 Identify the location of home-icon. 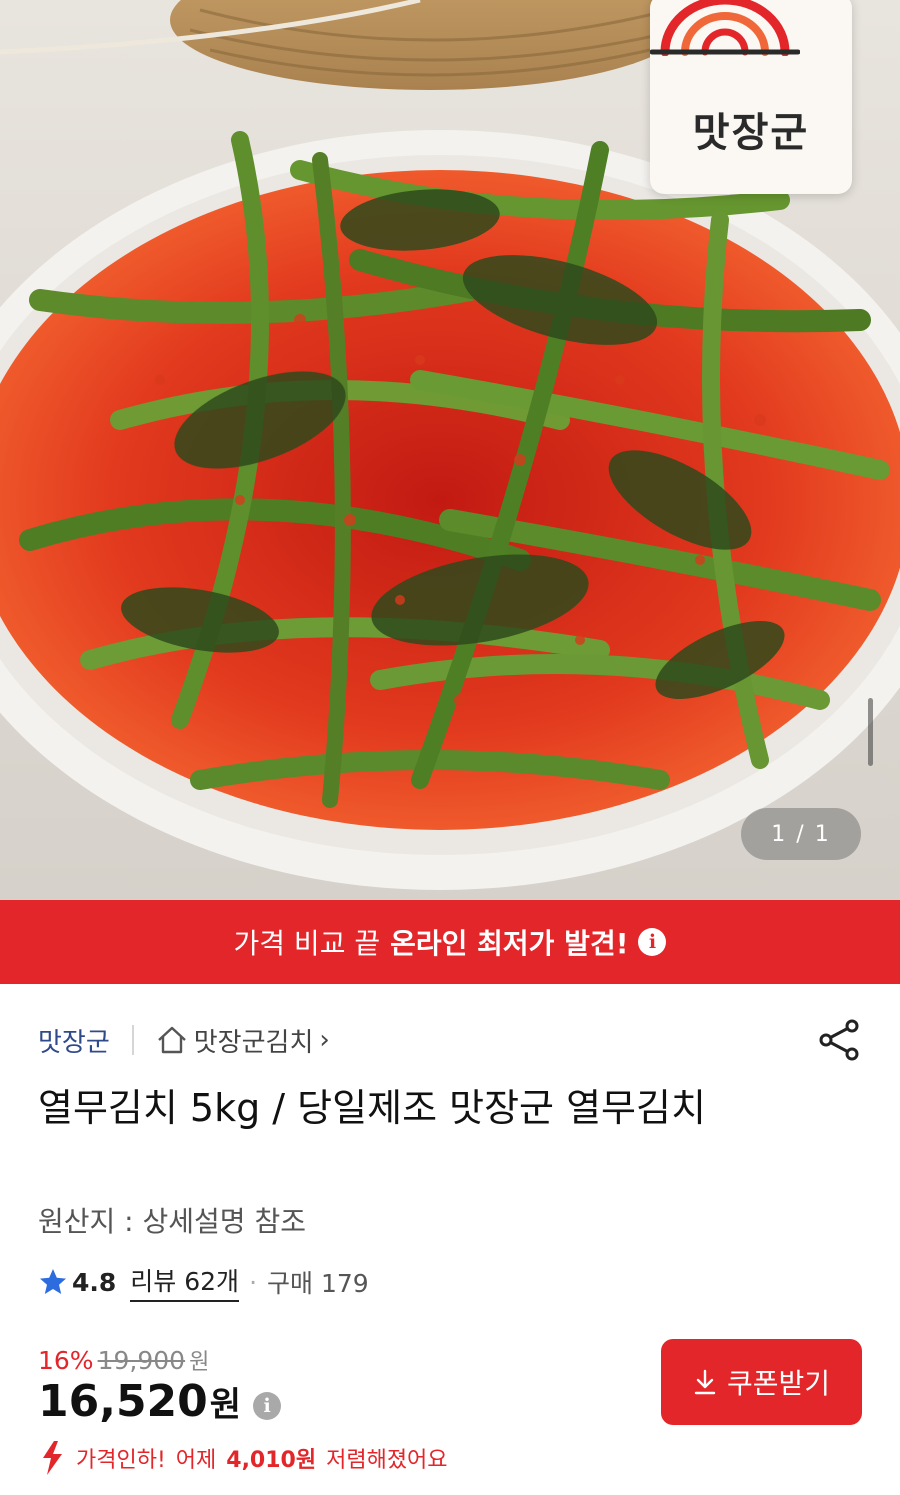
(171, 1040).